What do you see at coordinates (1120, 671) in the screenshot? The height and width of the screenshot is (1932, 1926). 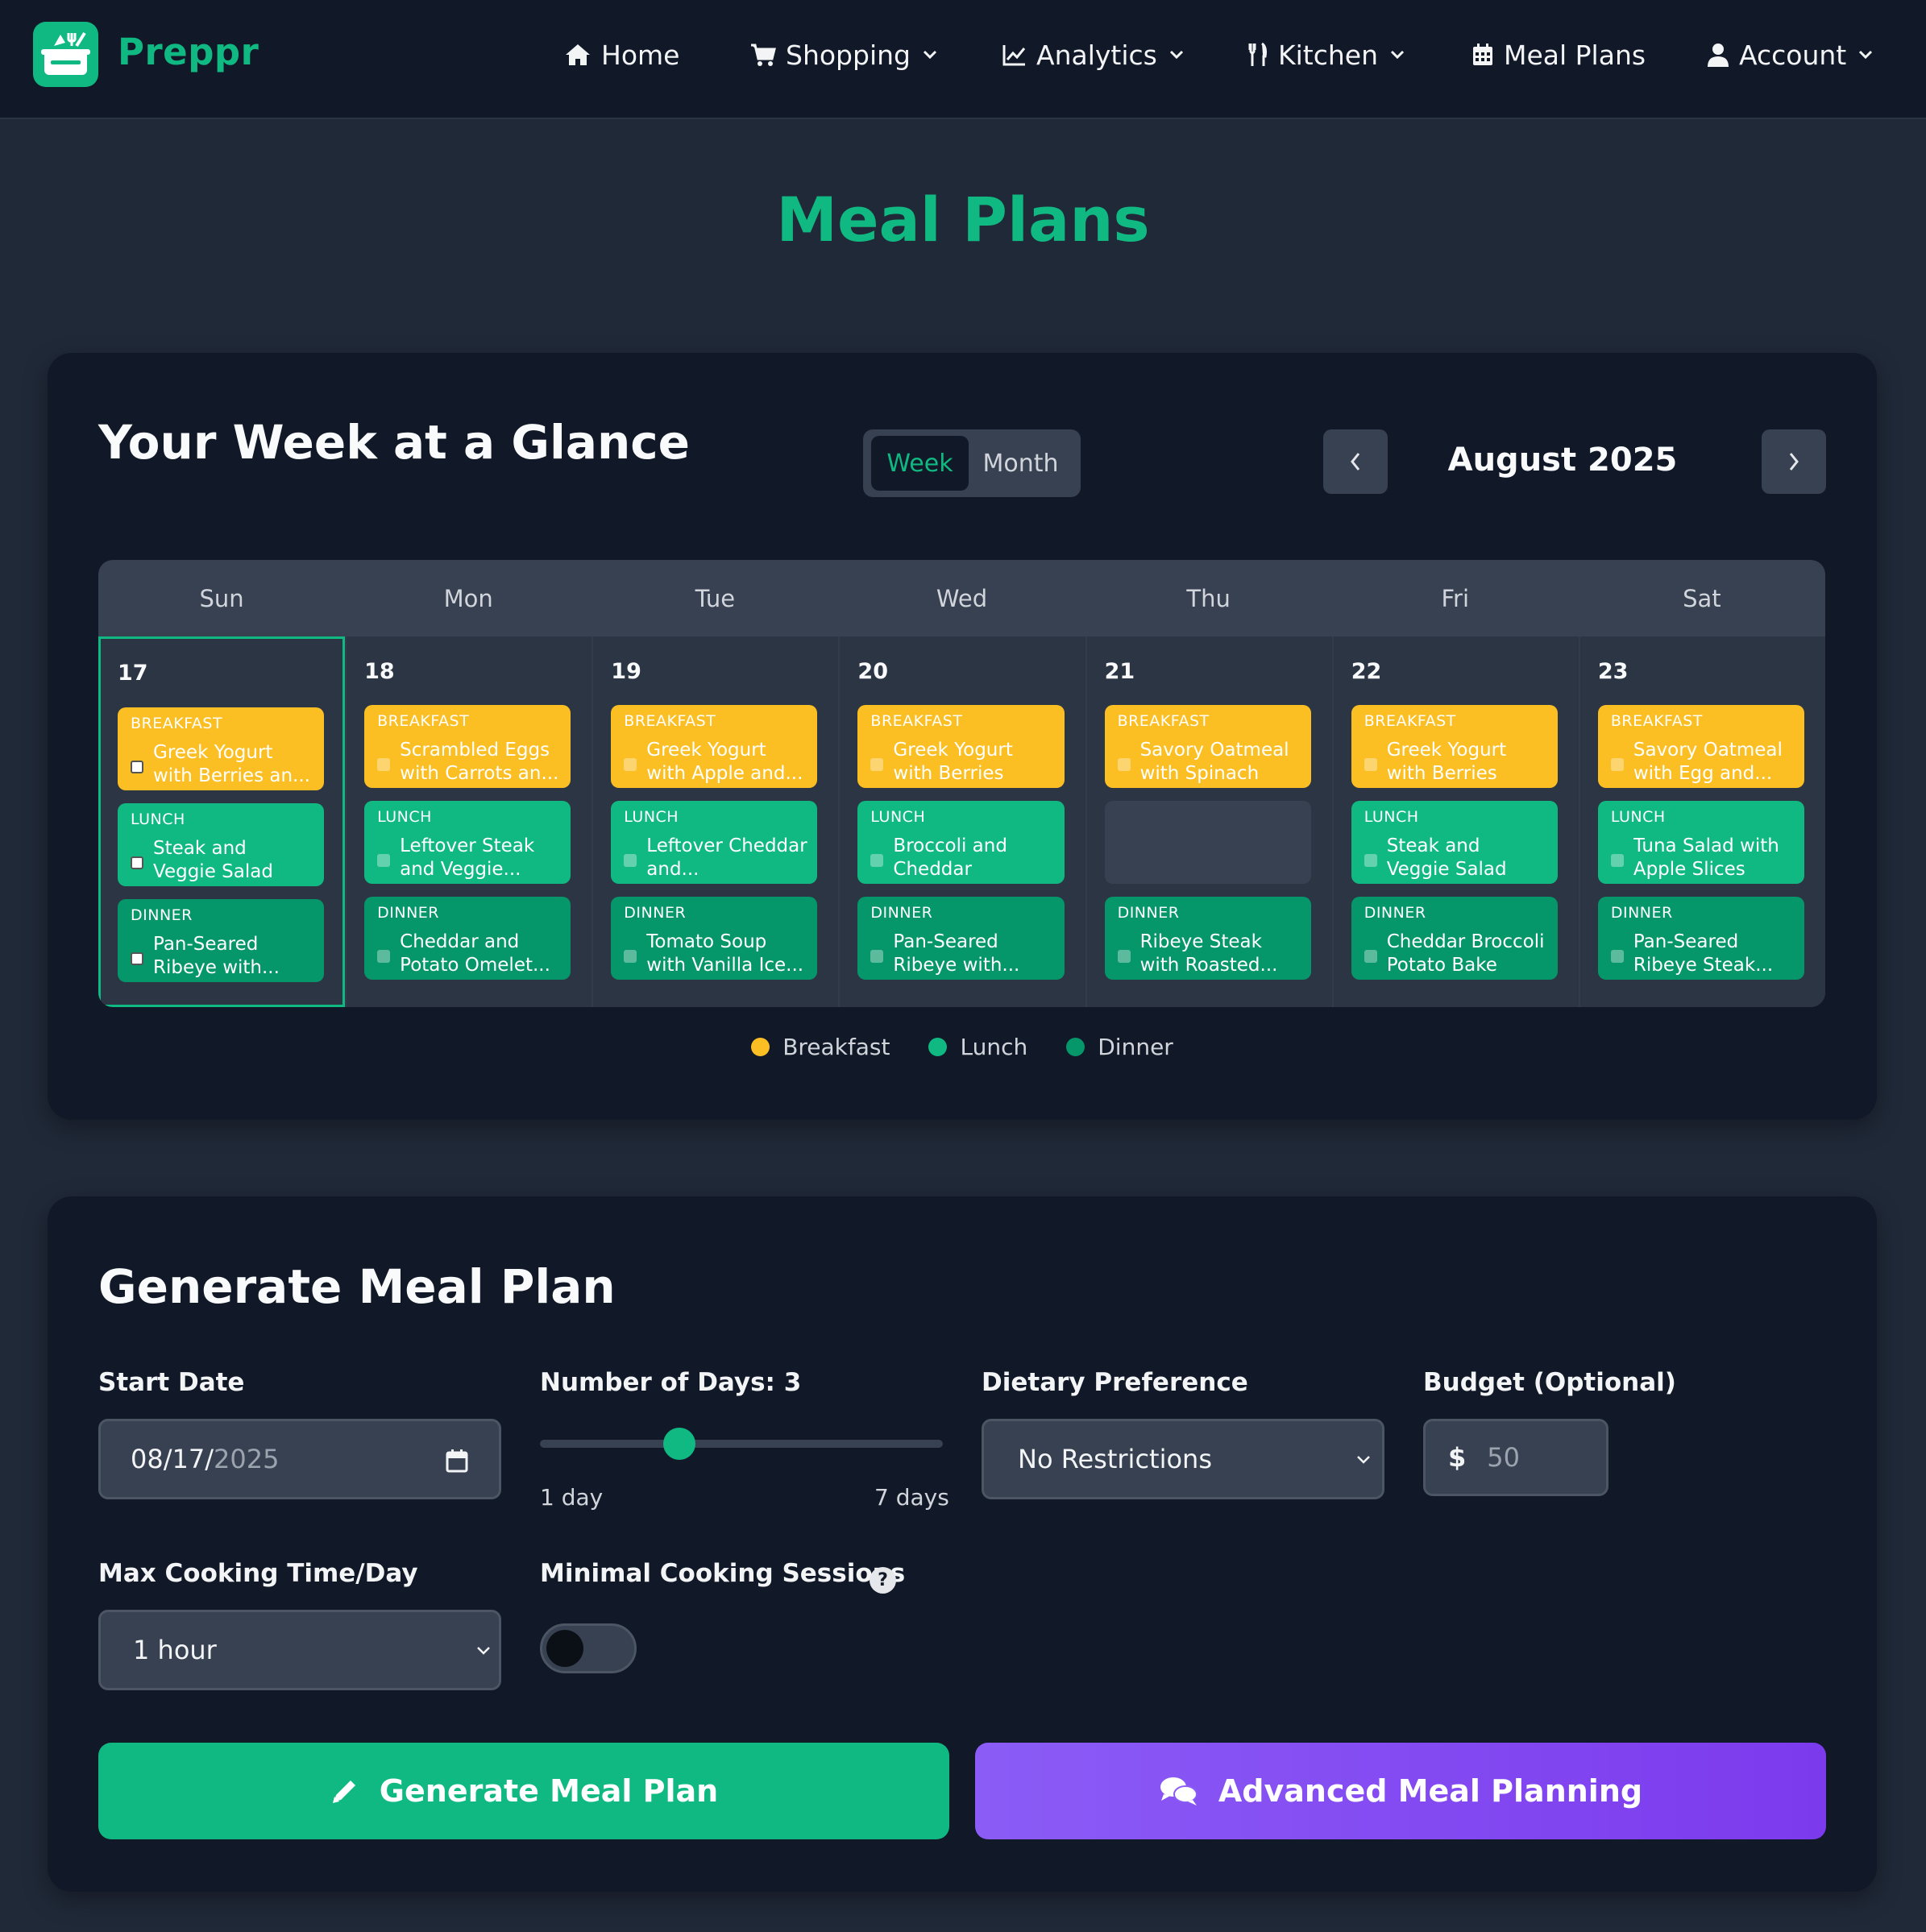 I see `day-number: 21` at bounding box center [1120, 671].